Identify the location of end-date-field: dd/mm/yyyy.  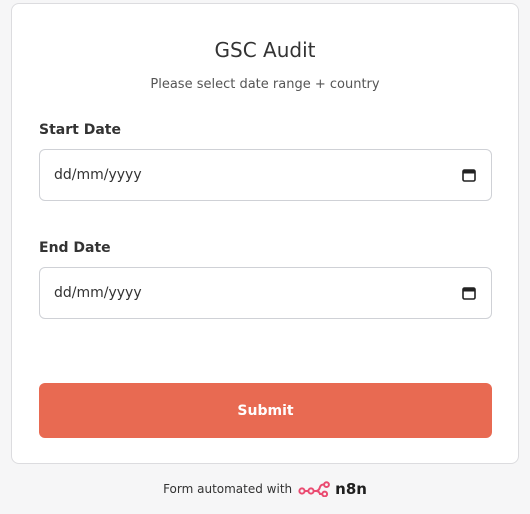
(265, 293).